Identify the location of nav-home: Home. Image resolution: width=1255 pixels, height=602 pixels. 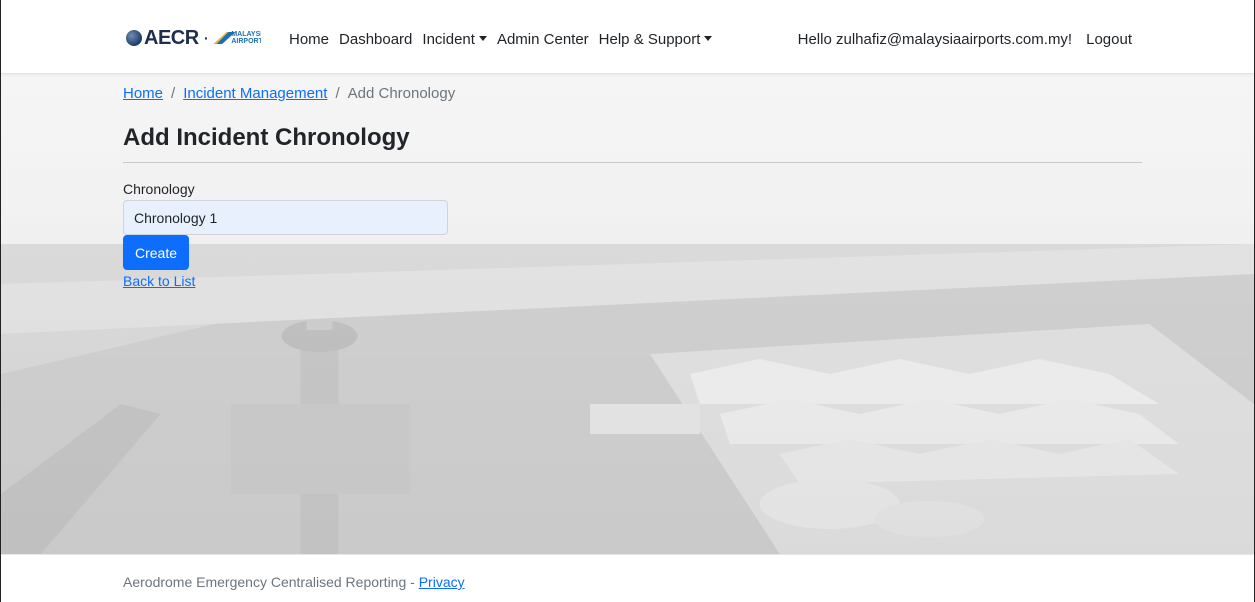
(309, 39).